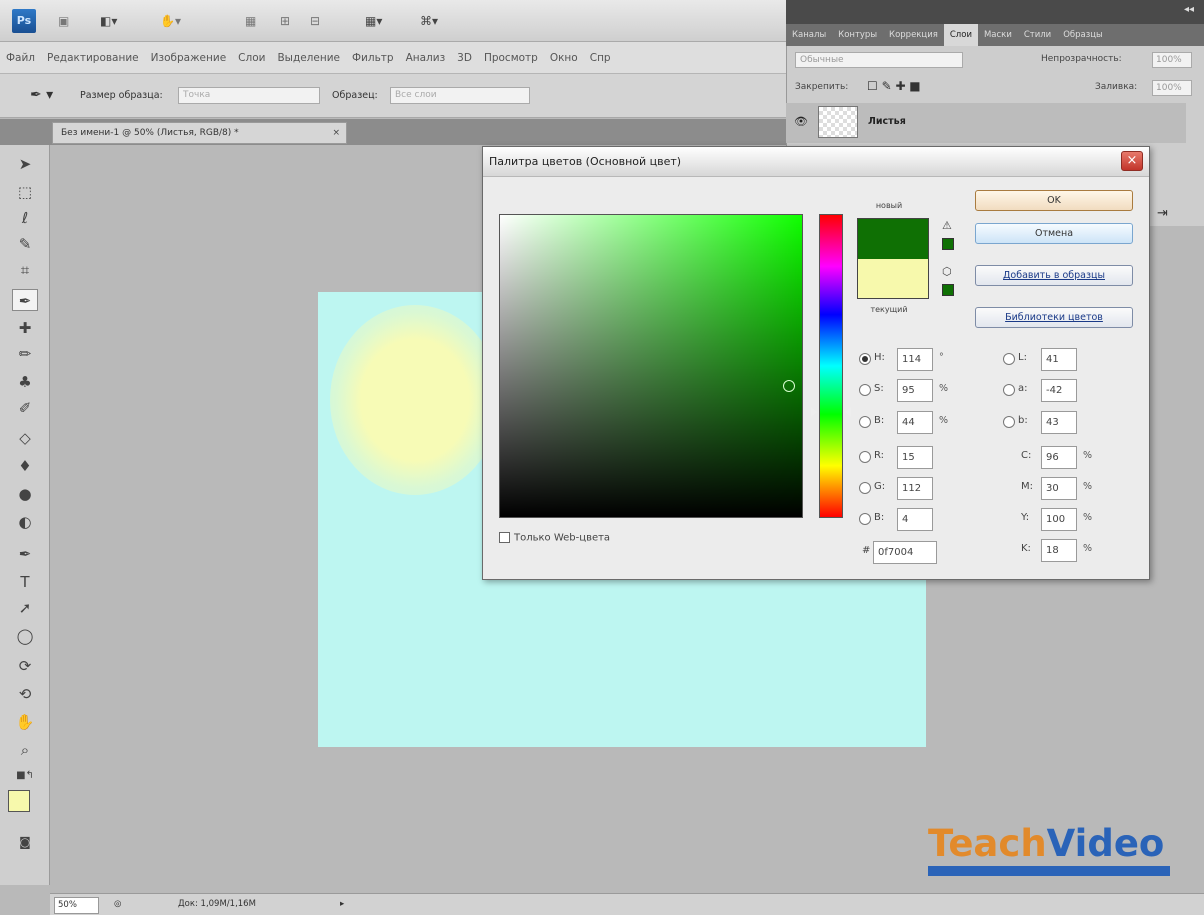  What do you see at coordinates (1172, 60) in the screenshot?
I see `opacity-field: 100%` at bounding box center [1172, 60].